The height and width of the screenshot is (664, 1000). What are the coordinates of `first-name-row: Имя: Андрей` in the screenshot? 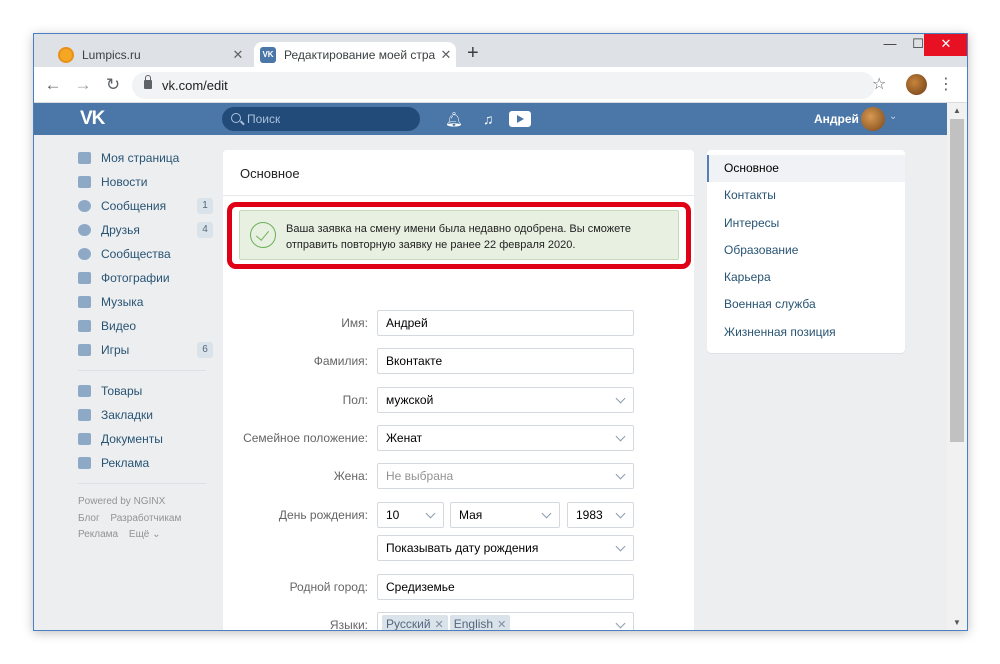 It's located at (458, 323).